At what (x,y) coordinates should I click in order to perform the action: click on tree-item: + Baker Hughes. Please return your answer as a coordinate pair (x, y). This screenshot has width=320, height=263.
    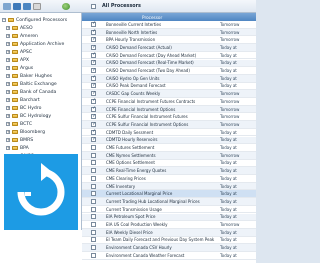
    Looking at the image, I should click on (29, 76).